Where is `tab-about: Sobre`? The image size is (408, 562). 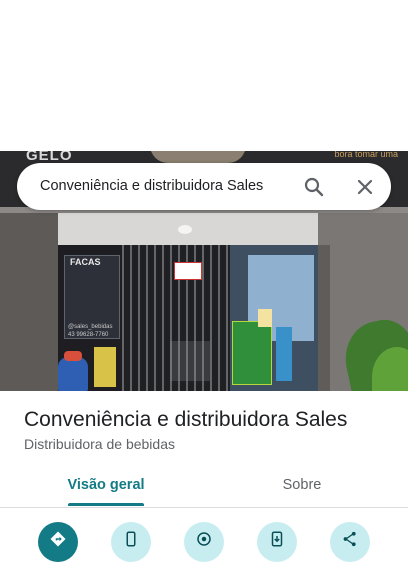 tab-about: Sobre is located at coordinates (302, 488).